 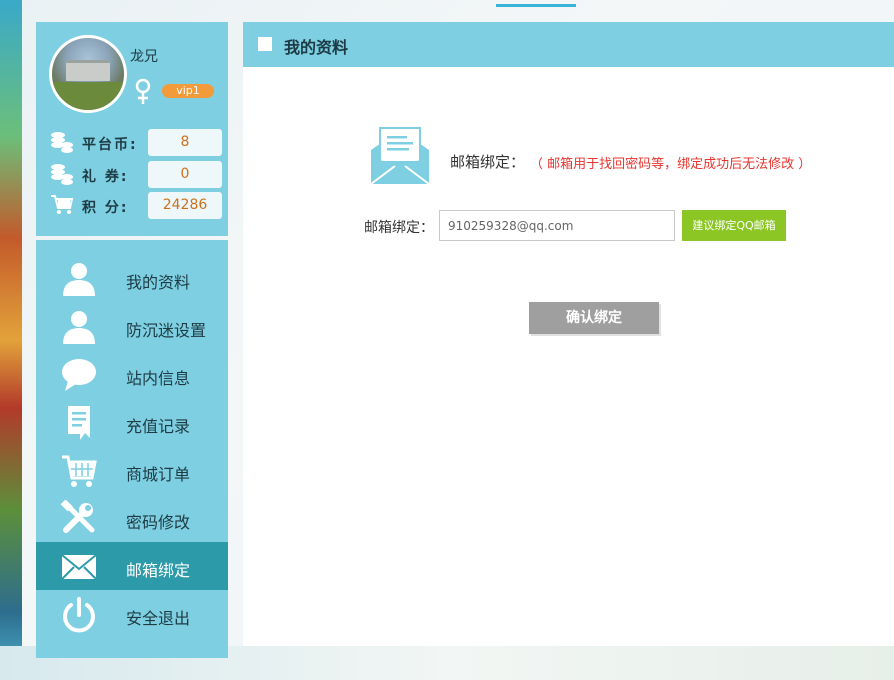 What do you see at coordinates (105, 177) in the screenshot?
I see `stat-label: 礼 券:` at bounding box center [105, 177].